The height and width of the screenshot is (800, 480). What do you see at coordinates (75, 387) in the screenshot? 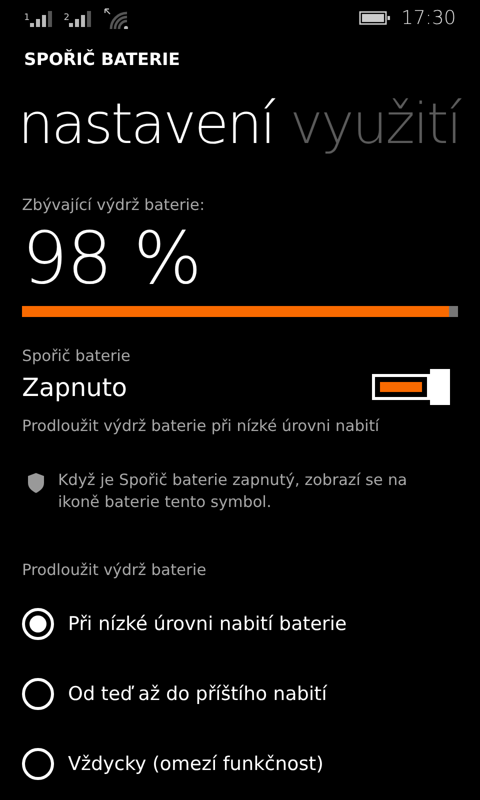
I see `toggle-state: Zapnuto` at bounding box center [75, 387].